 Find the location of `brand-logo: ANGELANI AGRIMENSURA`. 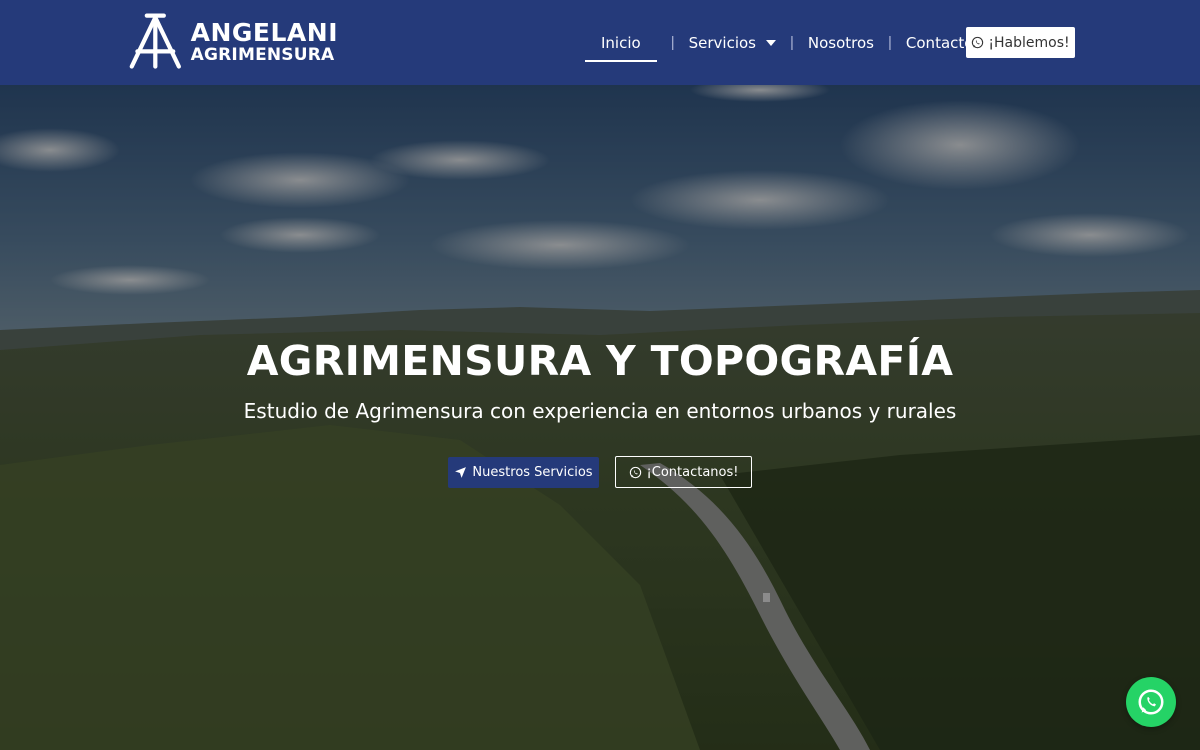

brand-logo: ANGELANI AGRIMENSURA is located at coordinates (233, 42).